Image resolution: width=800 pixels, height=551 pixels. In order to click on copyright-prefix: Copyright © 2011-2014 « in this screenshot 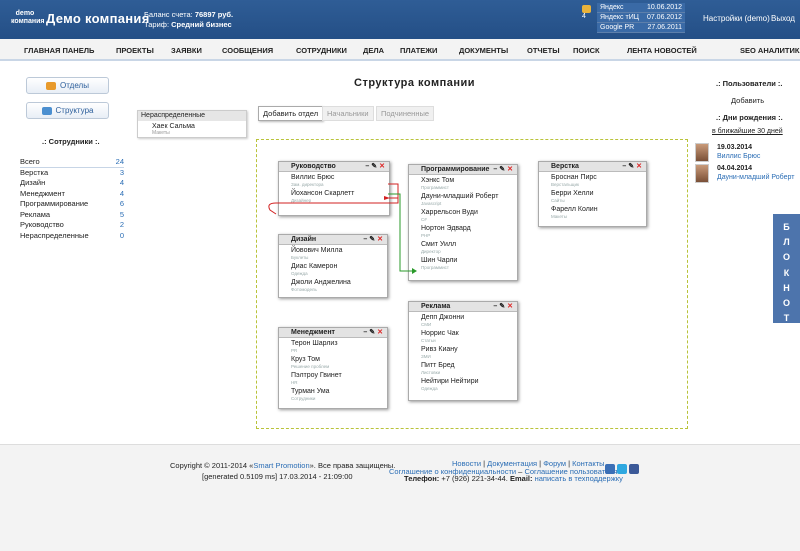, I will do `click(212, 465)`.